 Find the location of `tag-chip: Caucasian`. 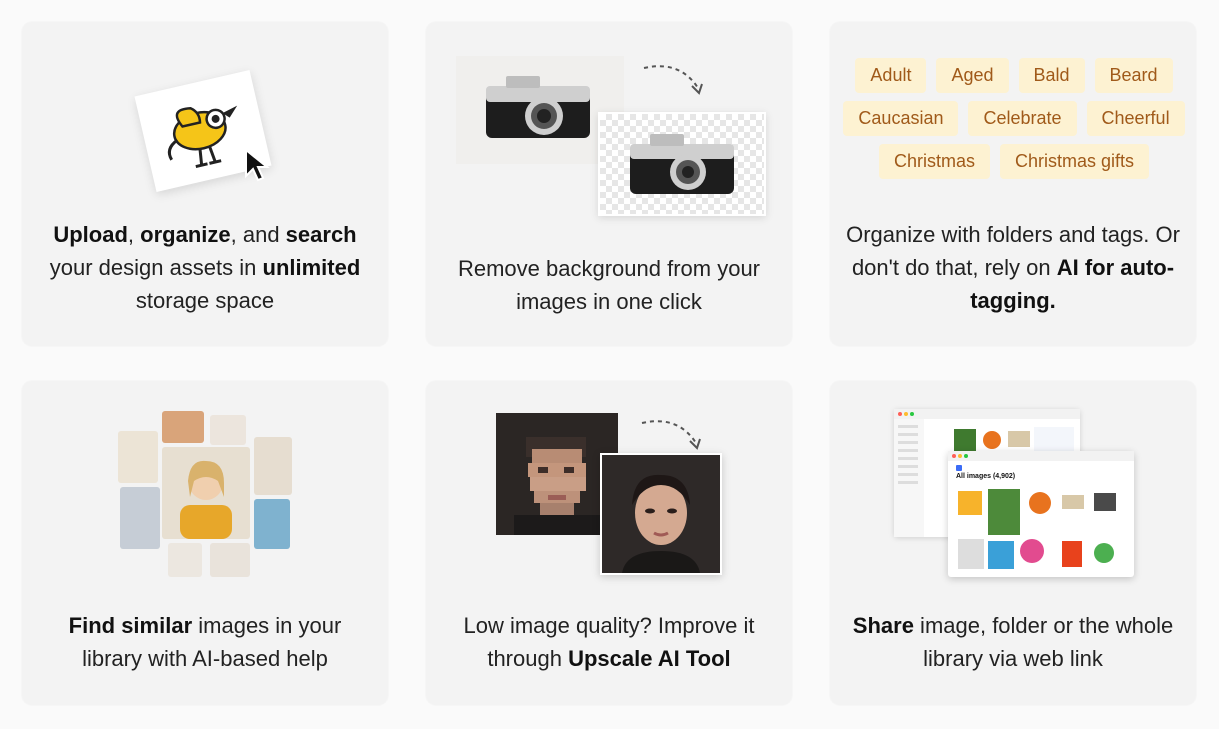

tag-chip: Caucasian is located at coordinates (901, 118).